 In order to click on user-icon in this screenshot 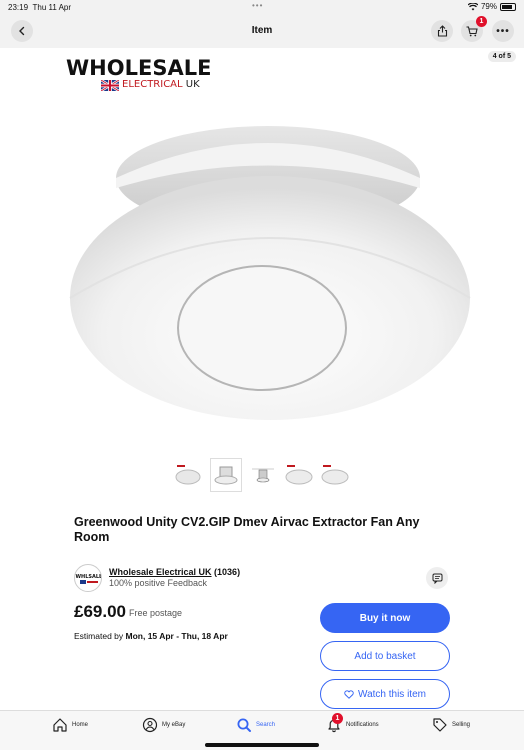, I will do `click(150, 725)`.